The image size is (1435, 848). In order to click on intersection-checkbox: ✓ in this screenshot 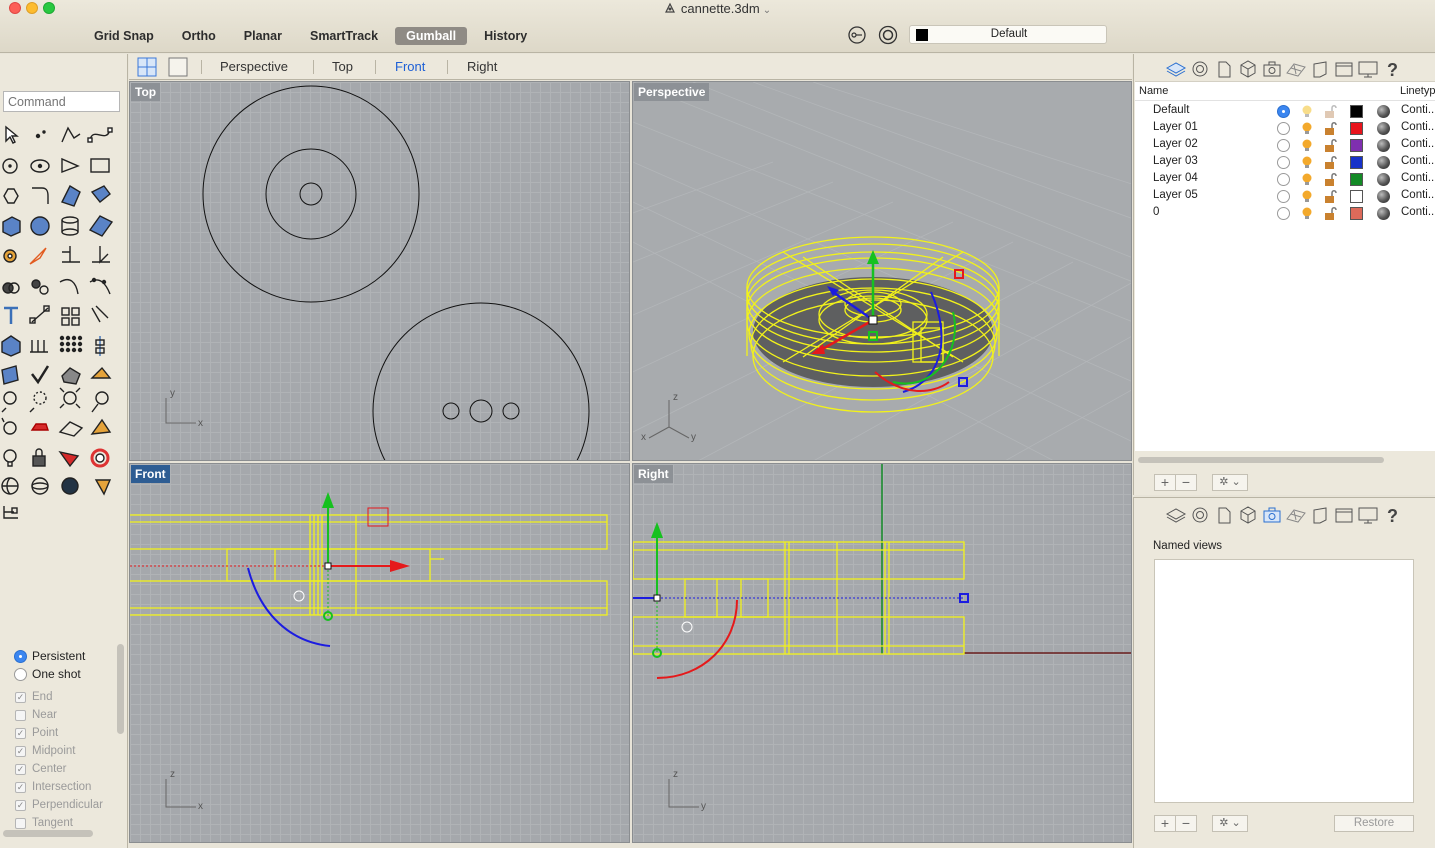, I will do `click(20, 787)`.